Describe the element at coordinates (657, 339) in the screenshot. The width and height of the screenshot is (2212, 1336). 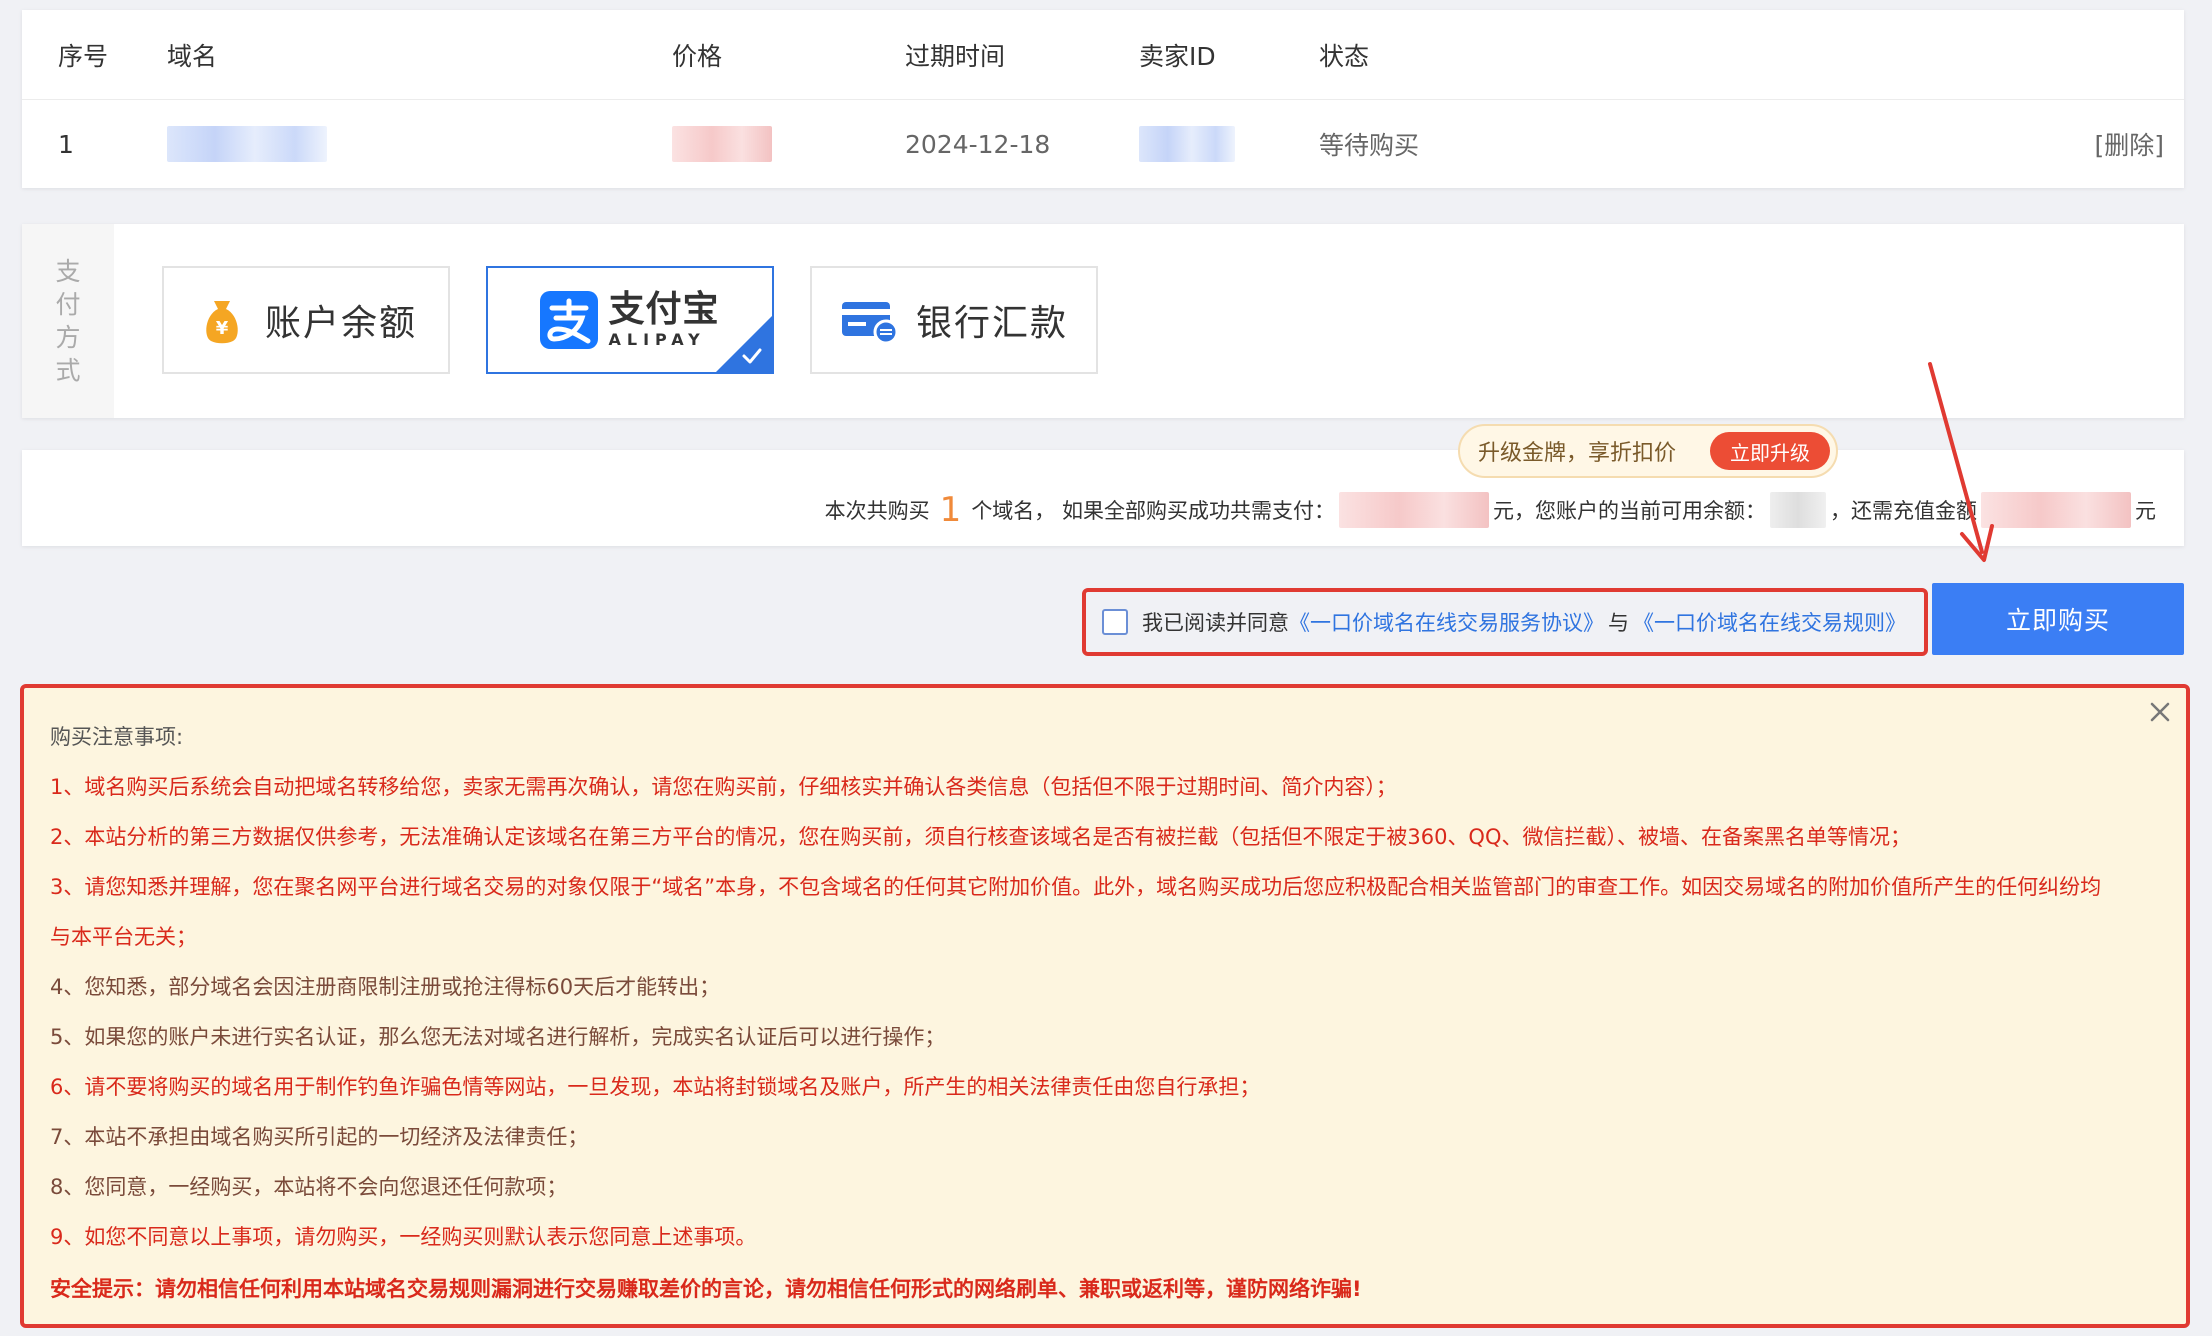
I see `alipay-label-en: ALIPAY` at that location.